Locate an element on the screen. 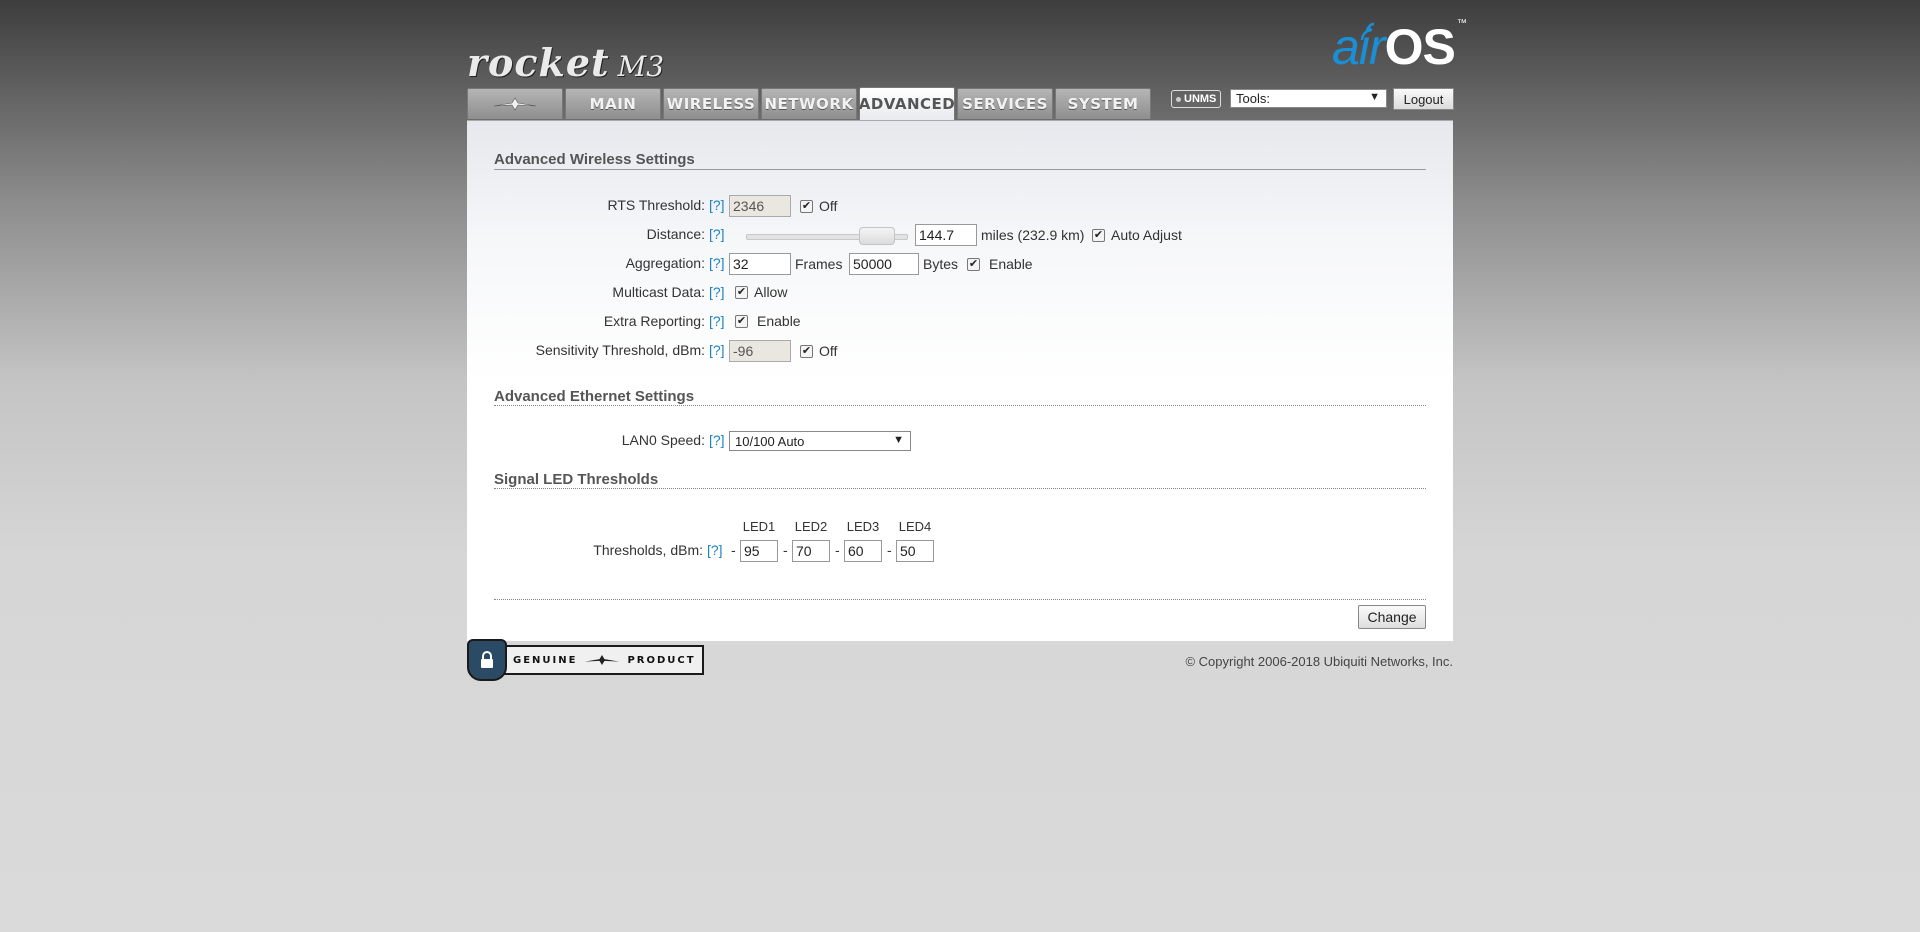  brand-tm: ™ is located at coordinates (1461, 23).